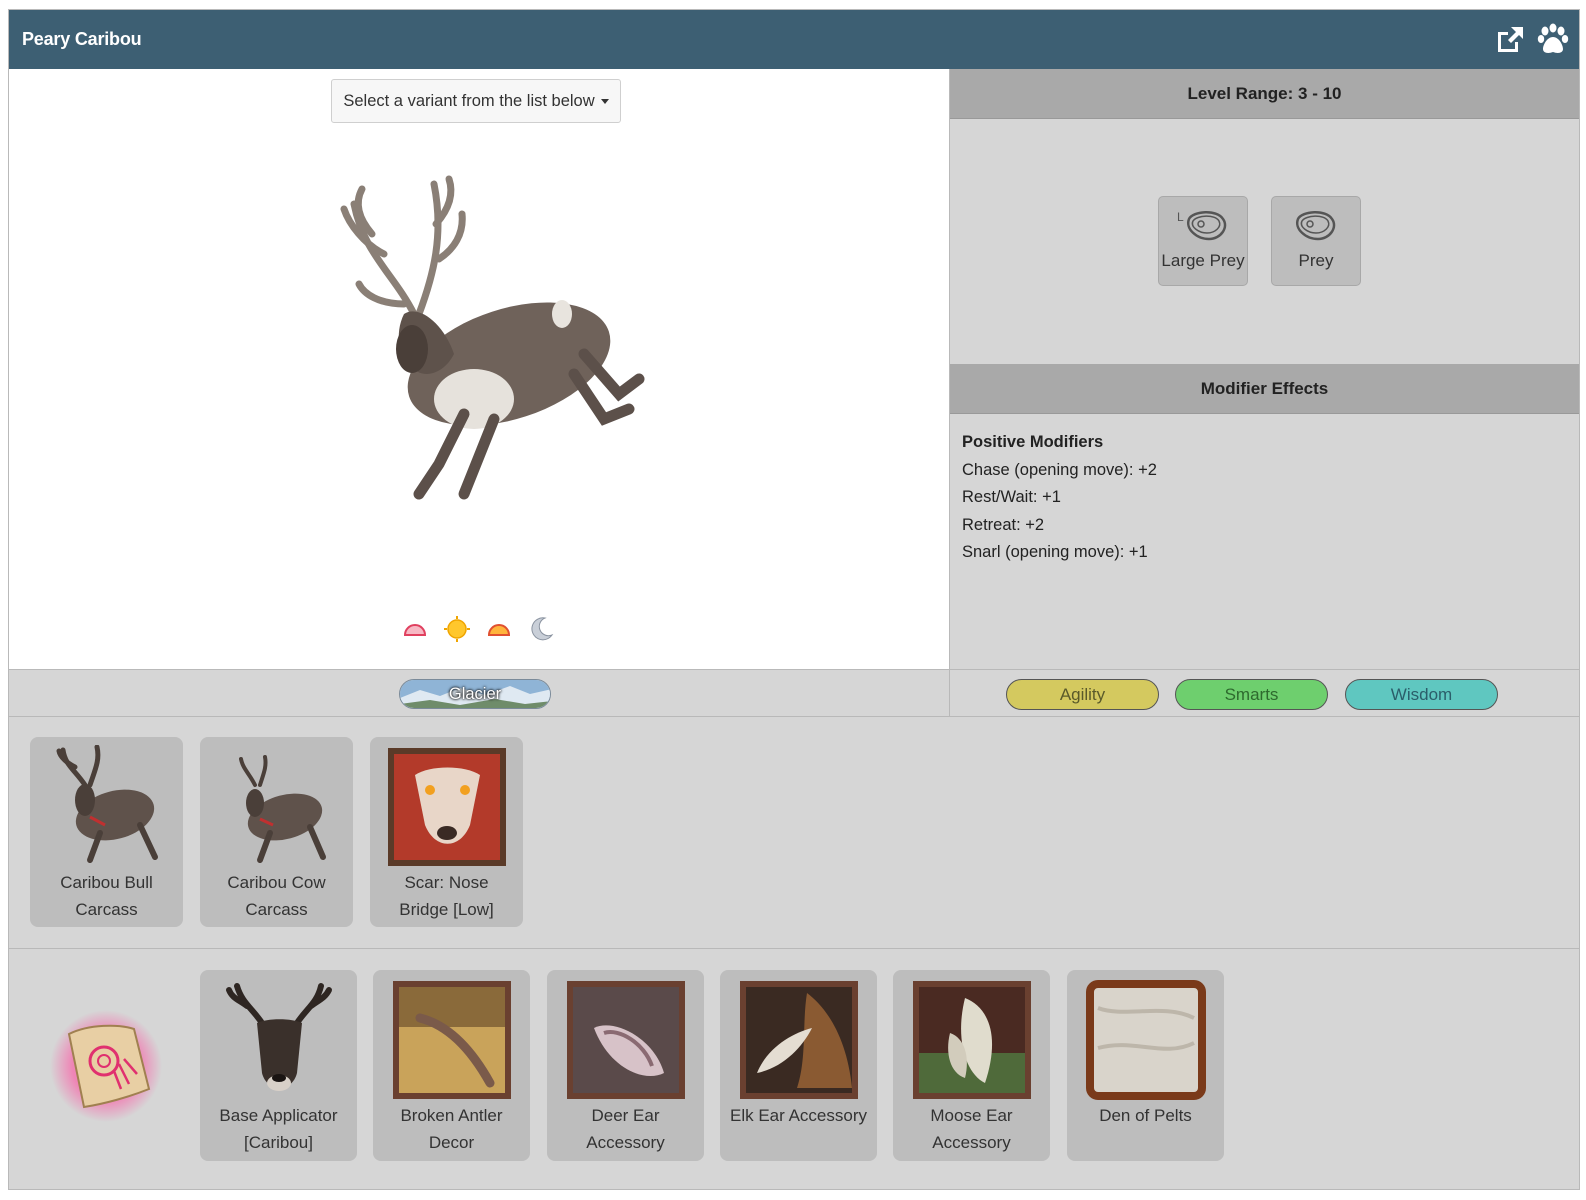  Describe the element at coordinates (278, 1115) in the screenshot. I see `unlock-item-label: Base Applicator` at that location.